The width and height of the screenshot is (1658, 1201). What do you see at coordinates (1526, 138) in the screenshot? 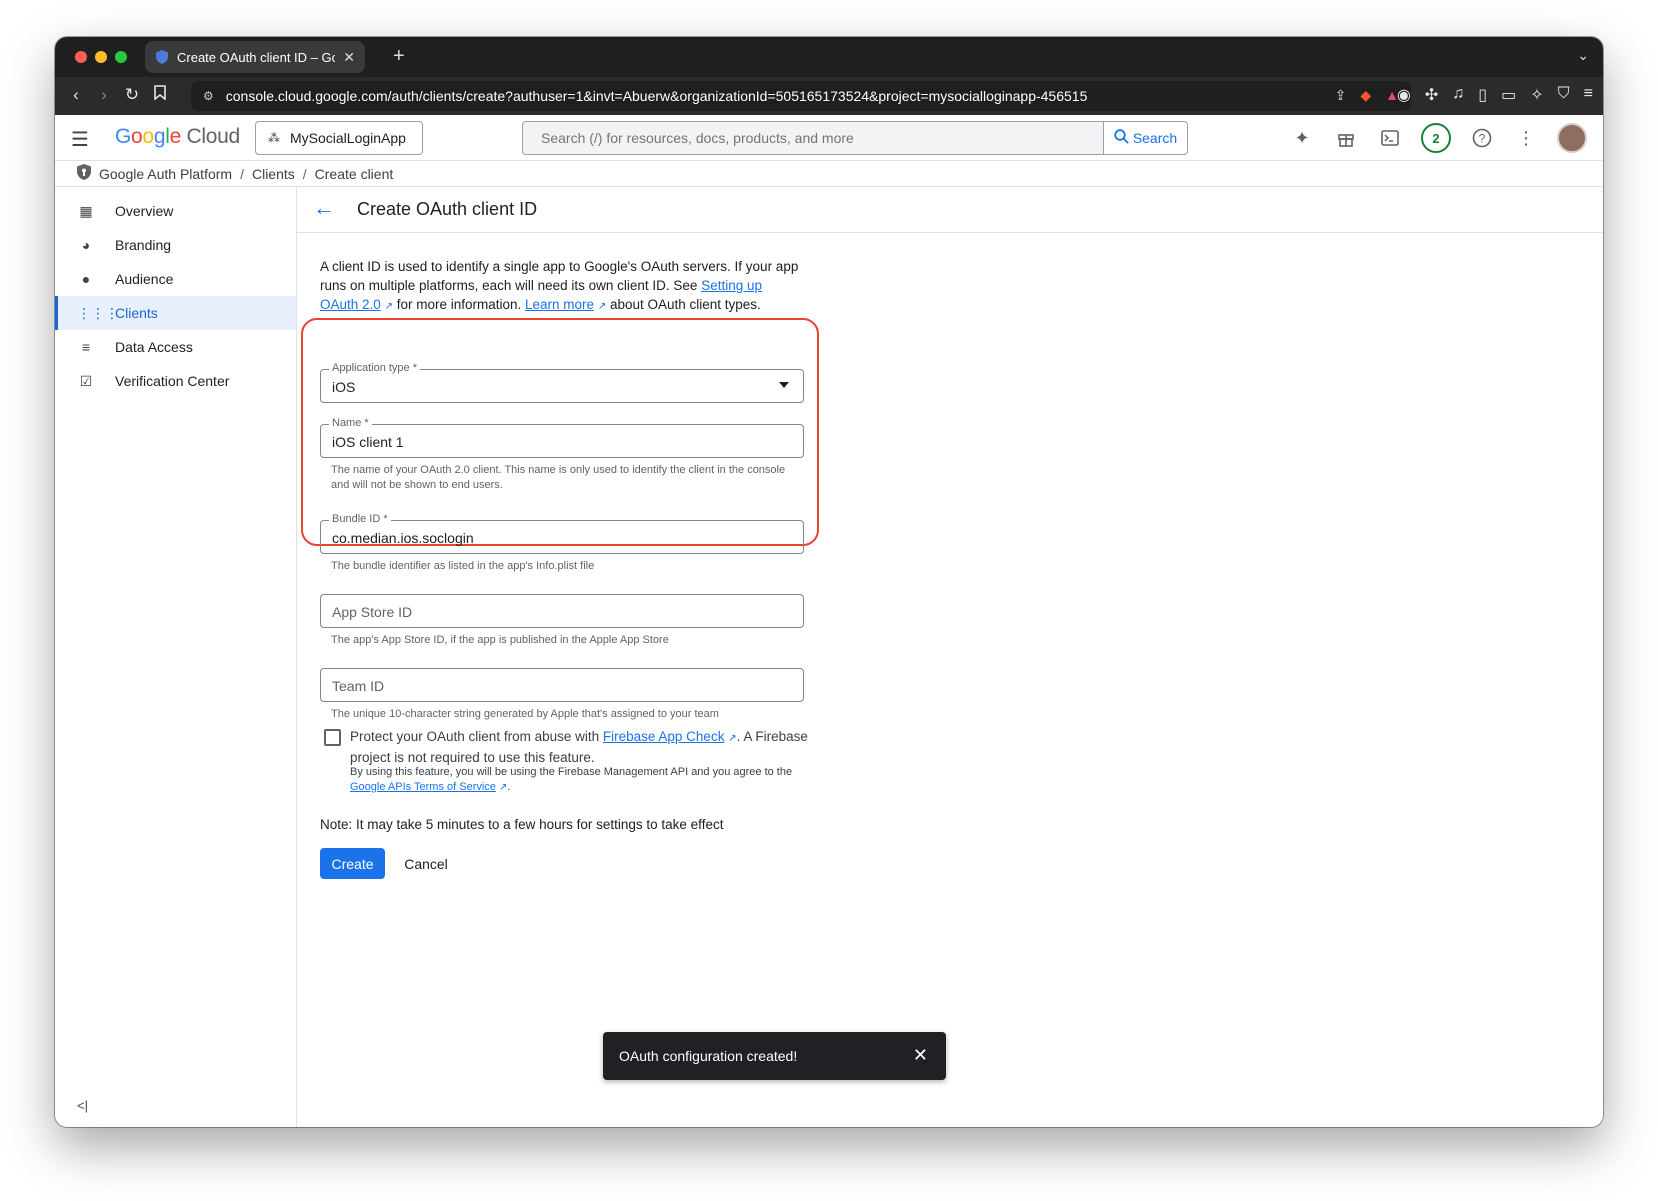
I see `more-vert-icon: ⋮` at bounding box center [1526, 138].